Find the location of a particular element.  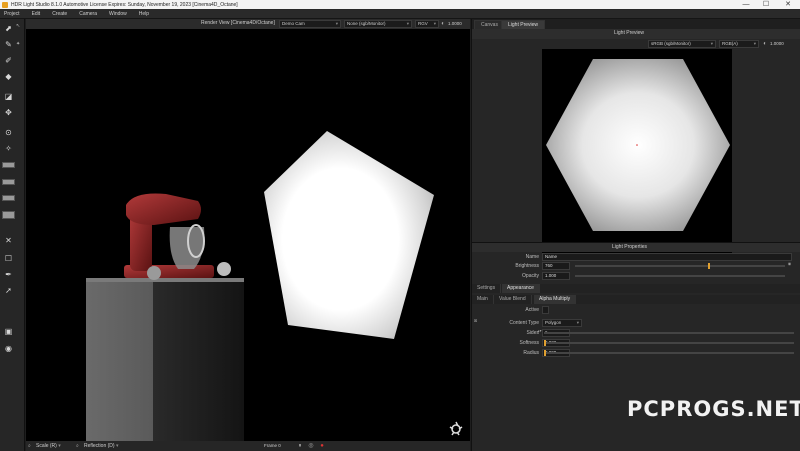

menu-bar: Project Edit Create Camera Window Help is located at coordinates (400, 14).